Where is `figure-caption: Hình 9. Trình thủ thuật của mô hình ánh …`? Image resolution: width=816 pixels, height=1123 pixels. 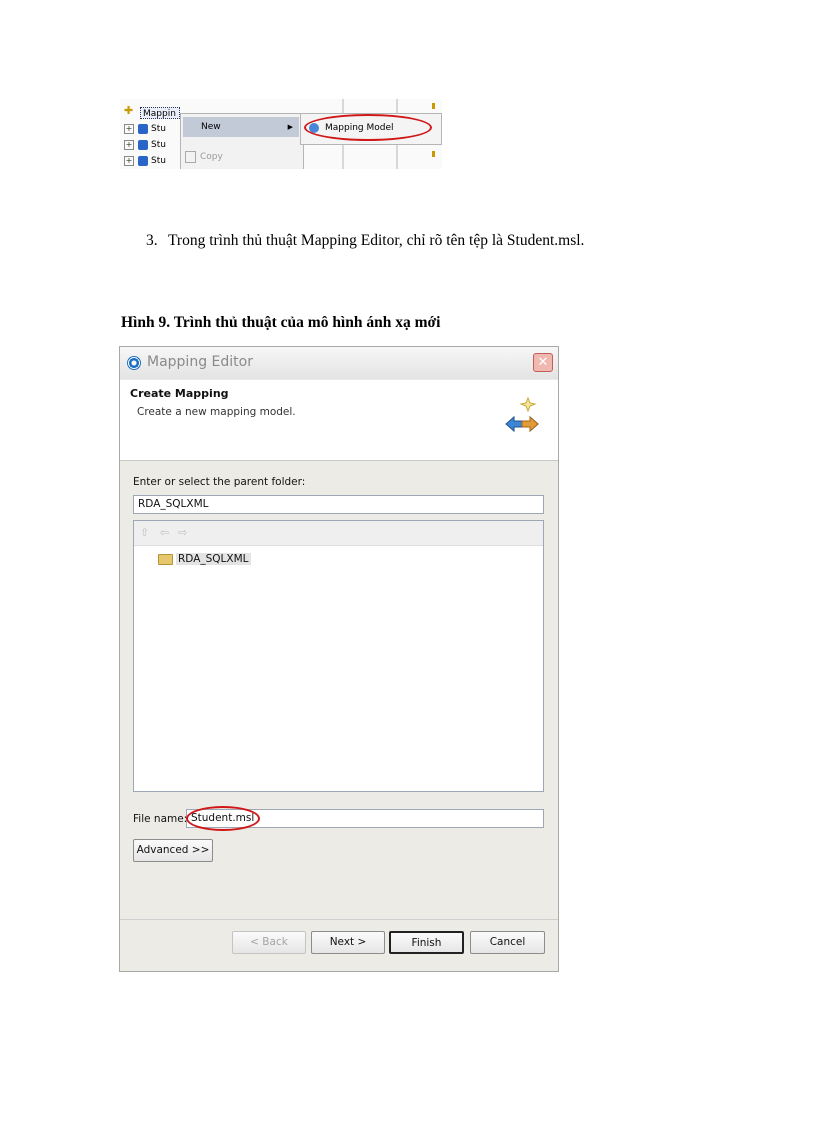
figure-caption: Hình 9. Trình thủ thuật của mô hình ánh … is located at coordinates (281, 322).